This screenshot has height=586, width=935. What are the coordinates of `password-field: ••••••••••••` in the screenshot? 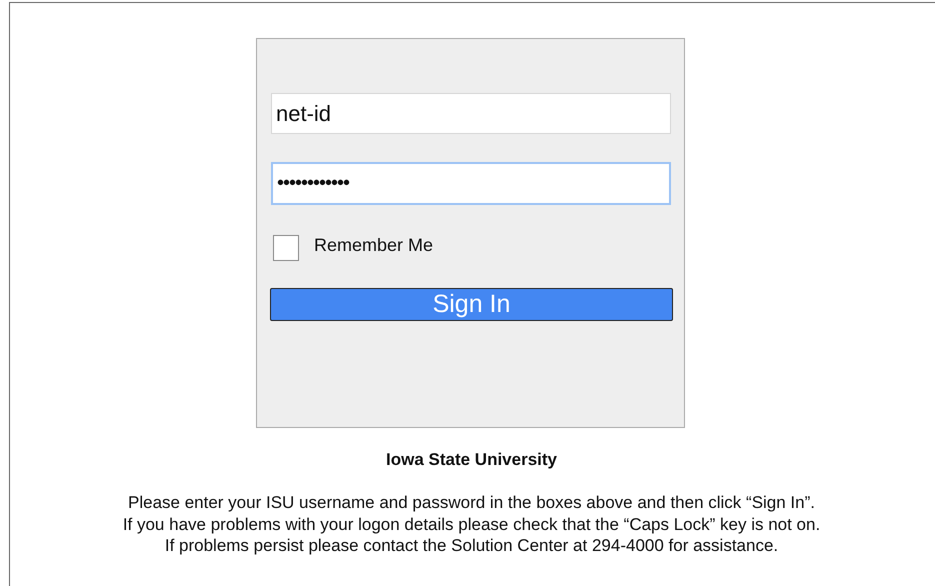 It's located at (471, 183).